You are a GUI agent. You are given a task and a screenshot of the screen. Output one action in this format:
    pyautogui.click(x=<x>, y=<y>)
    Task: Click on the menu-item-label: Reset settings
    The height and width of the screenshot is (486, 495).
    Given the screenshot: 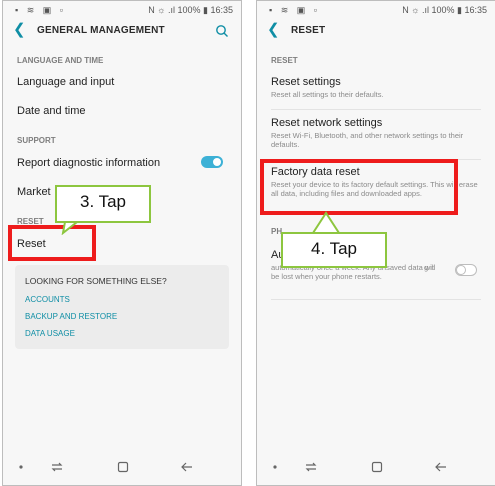 What is the action you would take?
    pyautogui.click(x=306, y=82)
    